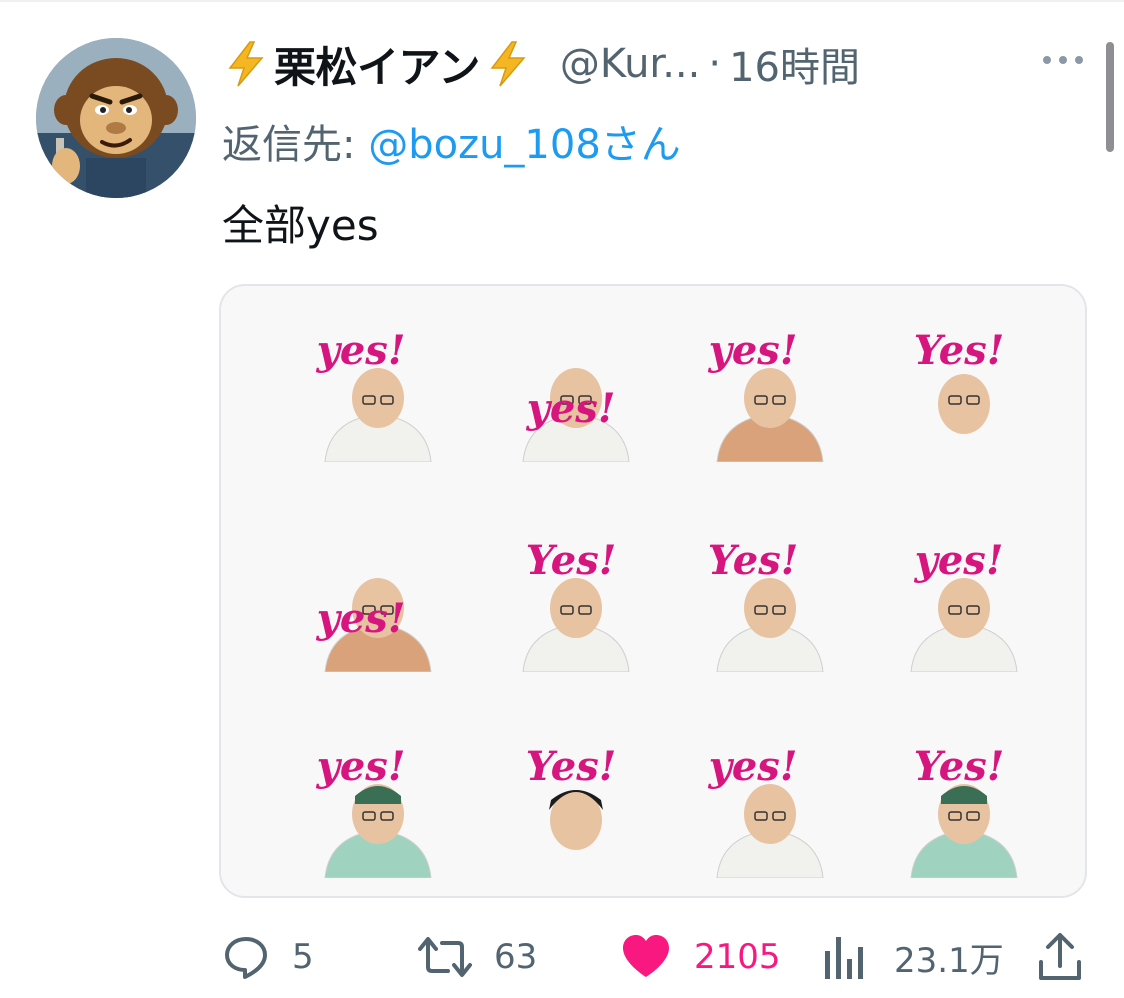 The width and height of the screenshot is (1124, 998). Describe the element at coordinates (295, 145) in the screenshot. I see `reply-prefix: 返信先:` at that location.